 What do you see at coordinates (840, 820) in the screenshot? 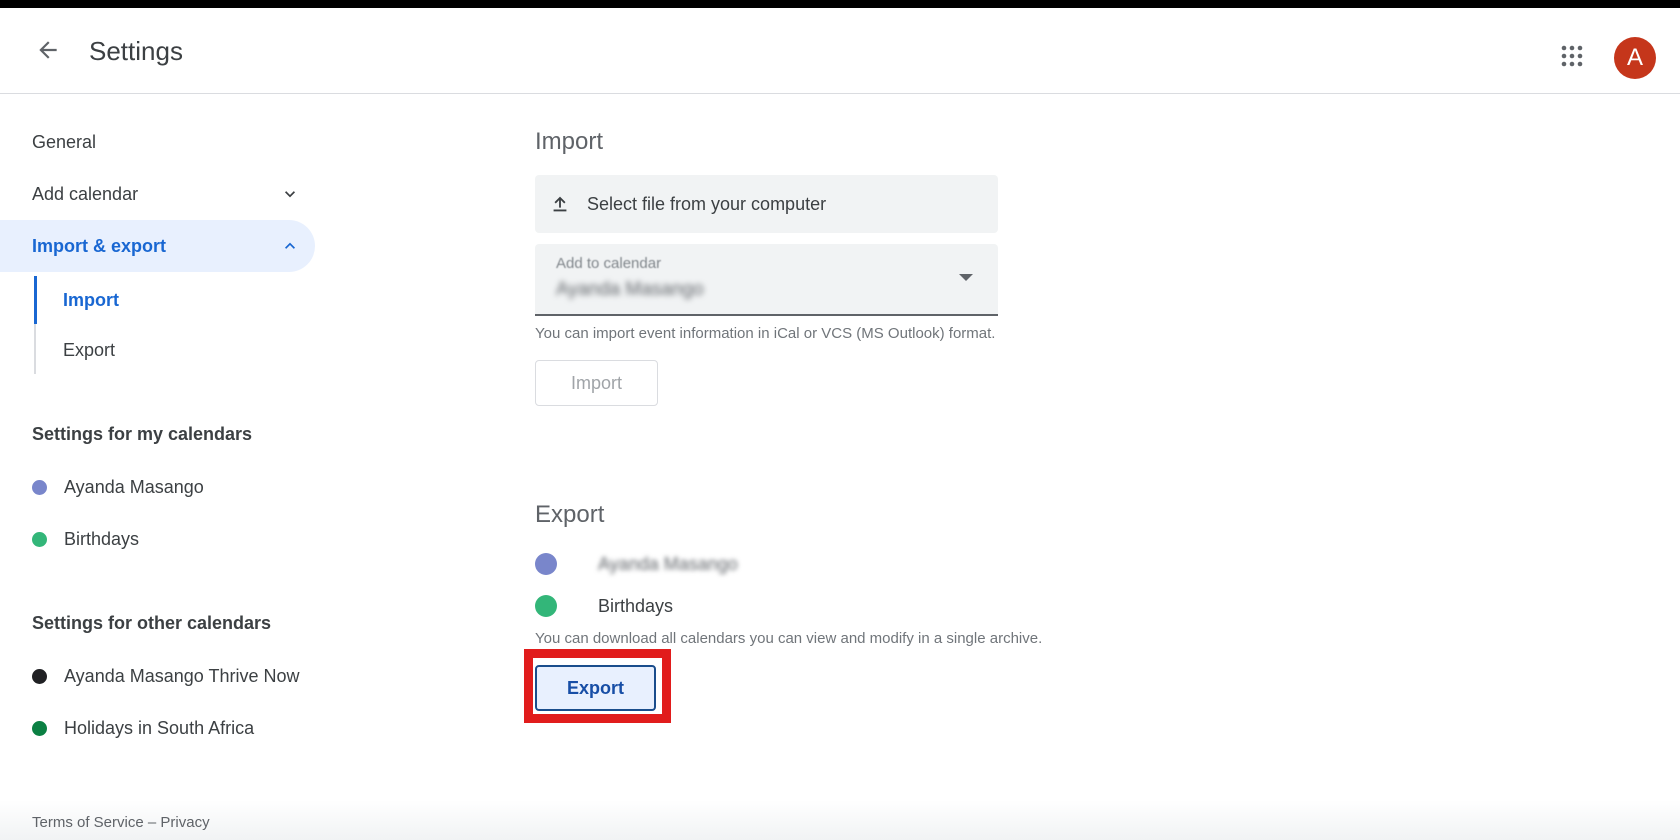
I see `footer: Terms of Service – Privacy` at bounding box center [840, 820].